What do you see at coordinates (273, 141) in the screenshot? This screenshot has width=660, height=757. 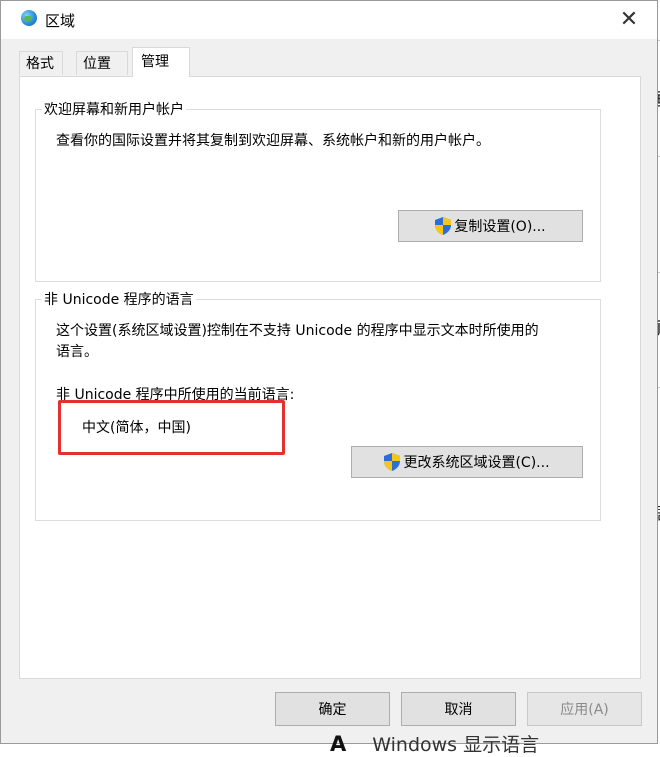 I see `group-description: 查看你的国际设置并将其复制到欢迎屏幕、系统帐户和新的用户帐户。` at bounding box center [273, 141].